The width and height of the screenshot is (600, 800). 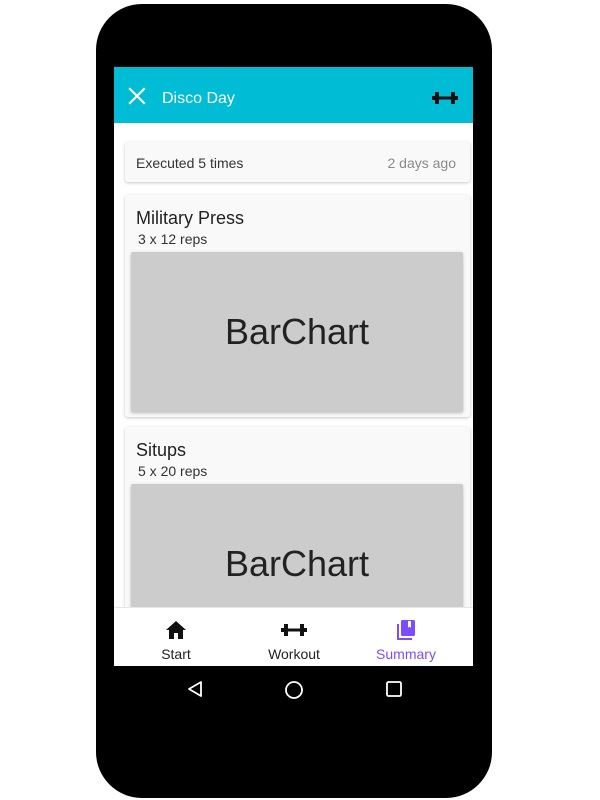 I want to click on nav-summary: Summary, so click(x=406, y=637).